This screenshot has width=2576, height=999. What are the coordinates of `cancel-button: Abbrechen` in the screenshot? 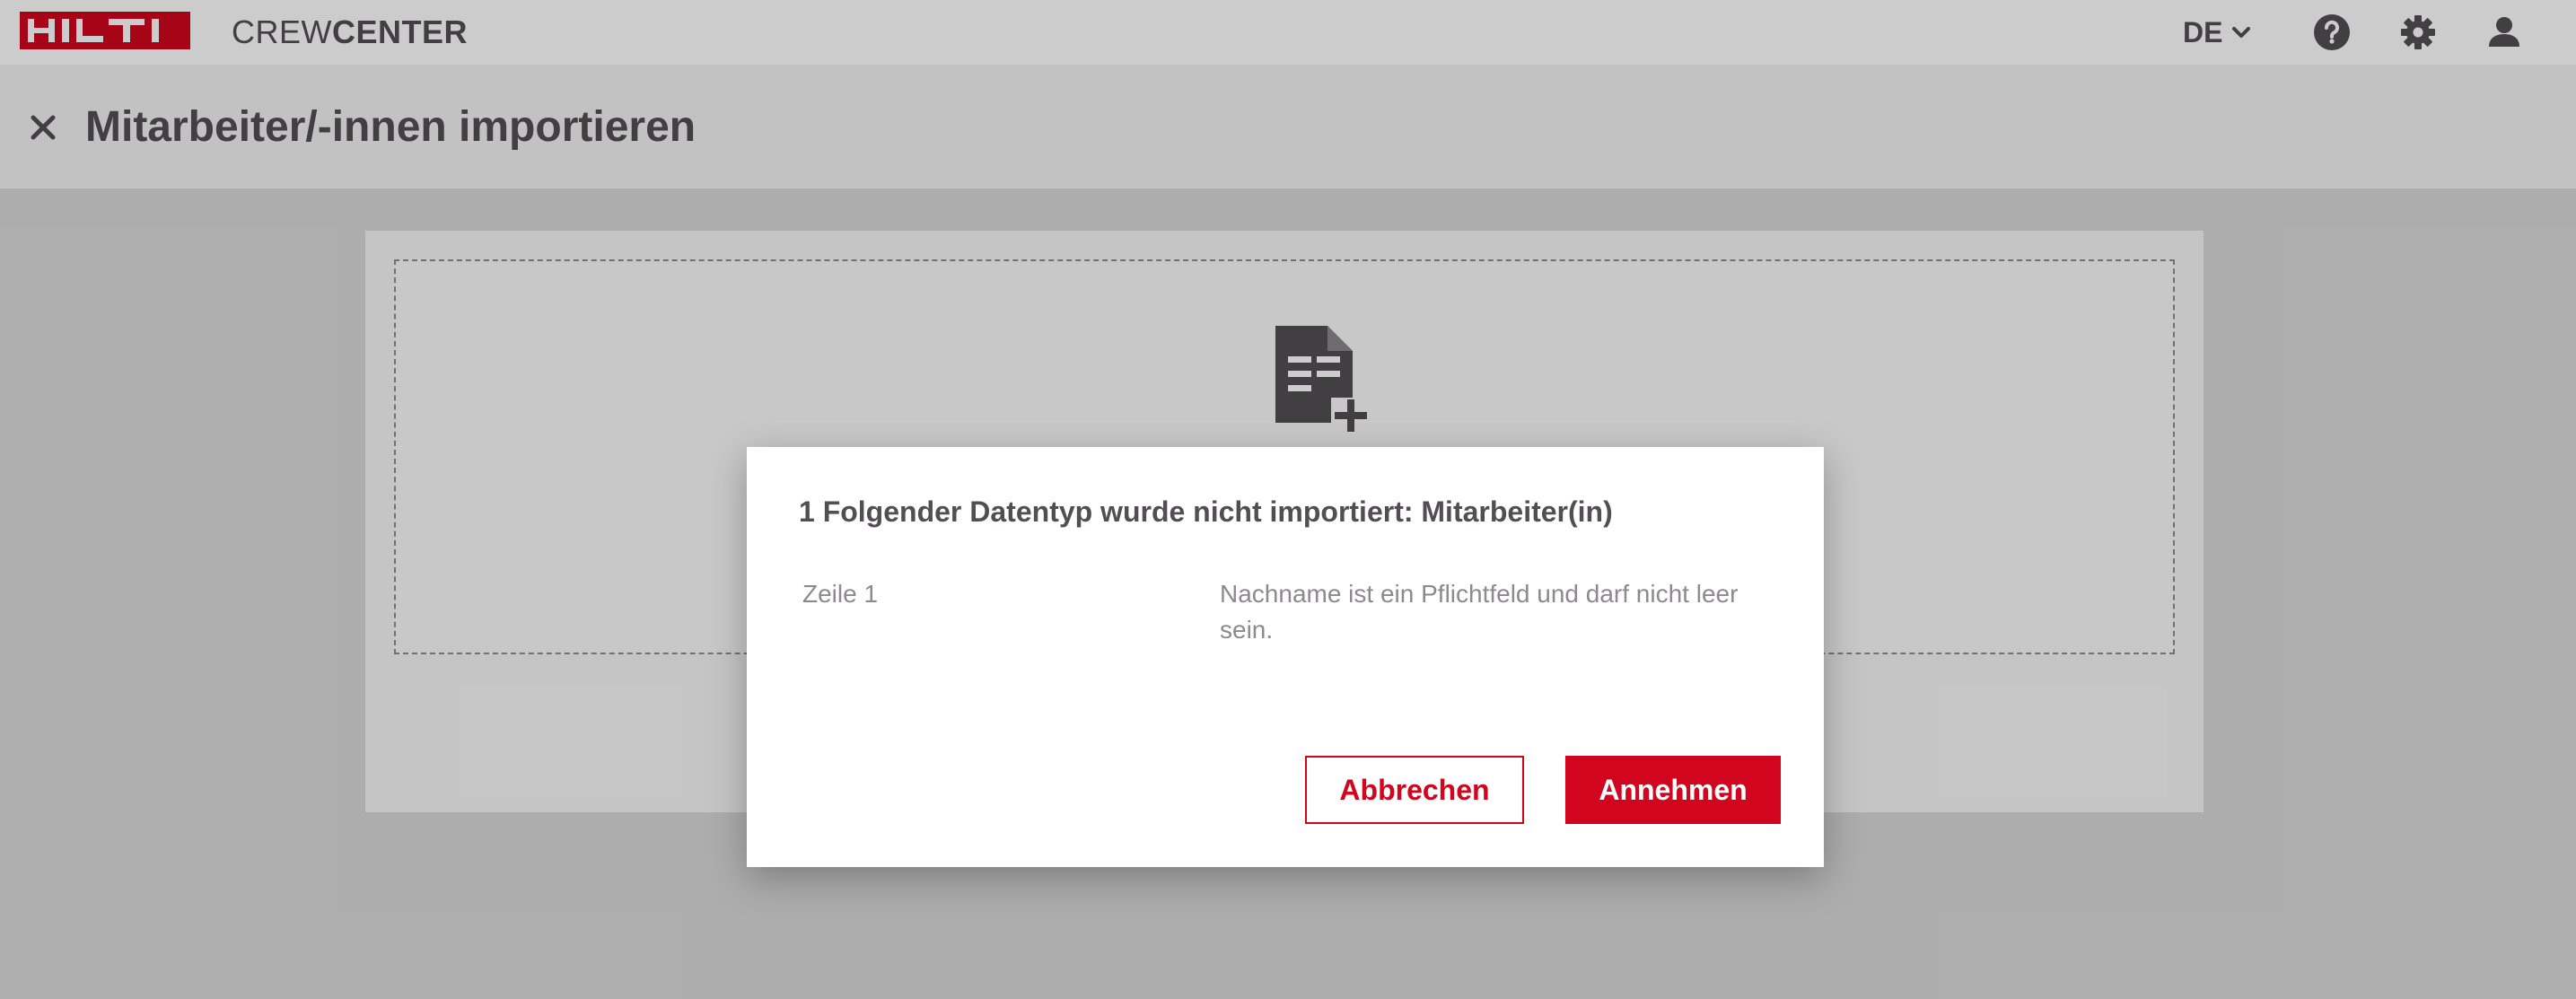 It's located at (1414, 790).